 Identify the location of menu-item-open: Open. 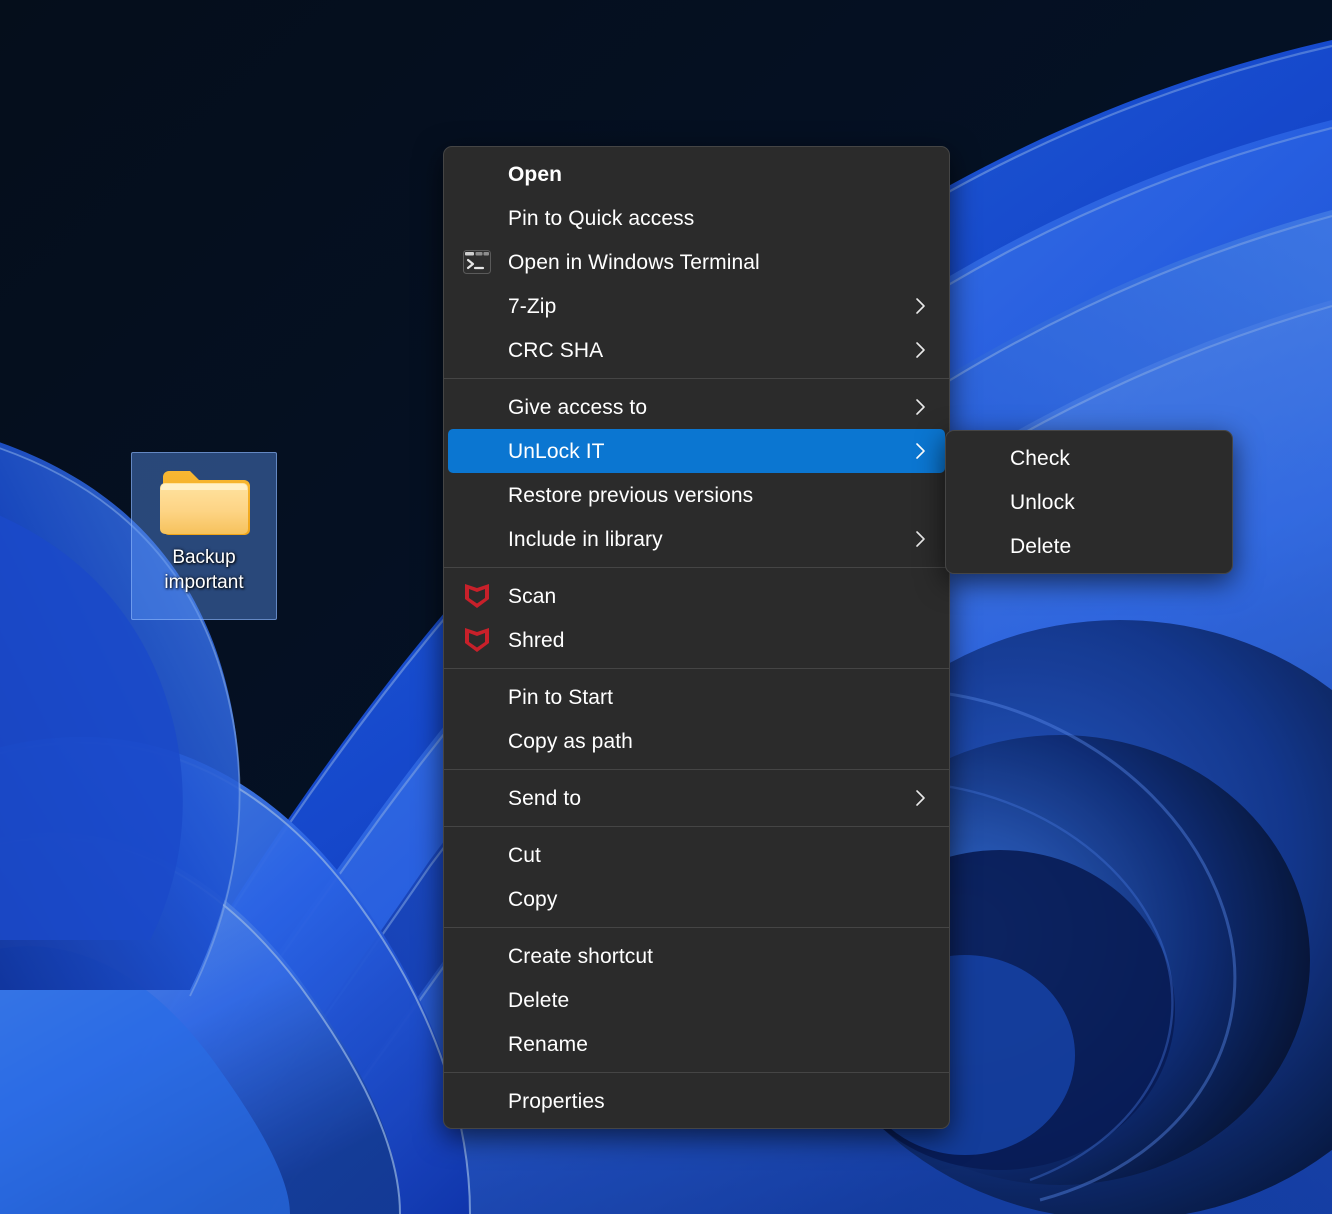
(696, 174).